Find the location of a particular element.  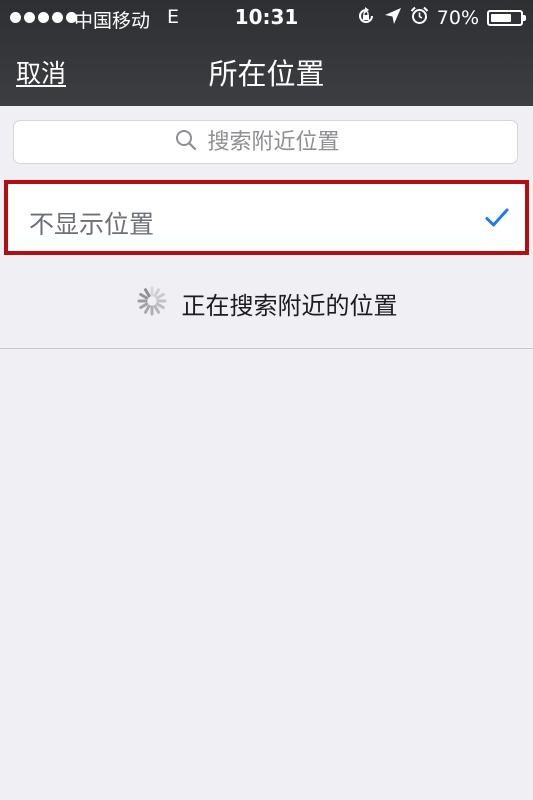

battery-icon is located at coordinates (506, 18).